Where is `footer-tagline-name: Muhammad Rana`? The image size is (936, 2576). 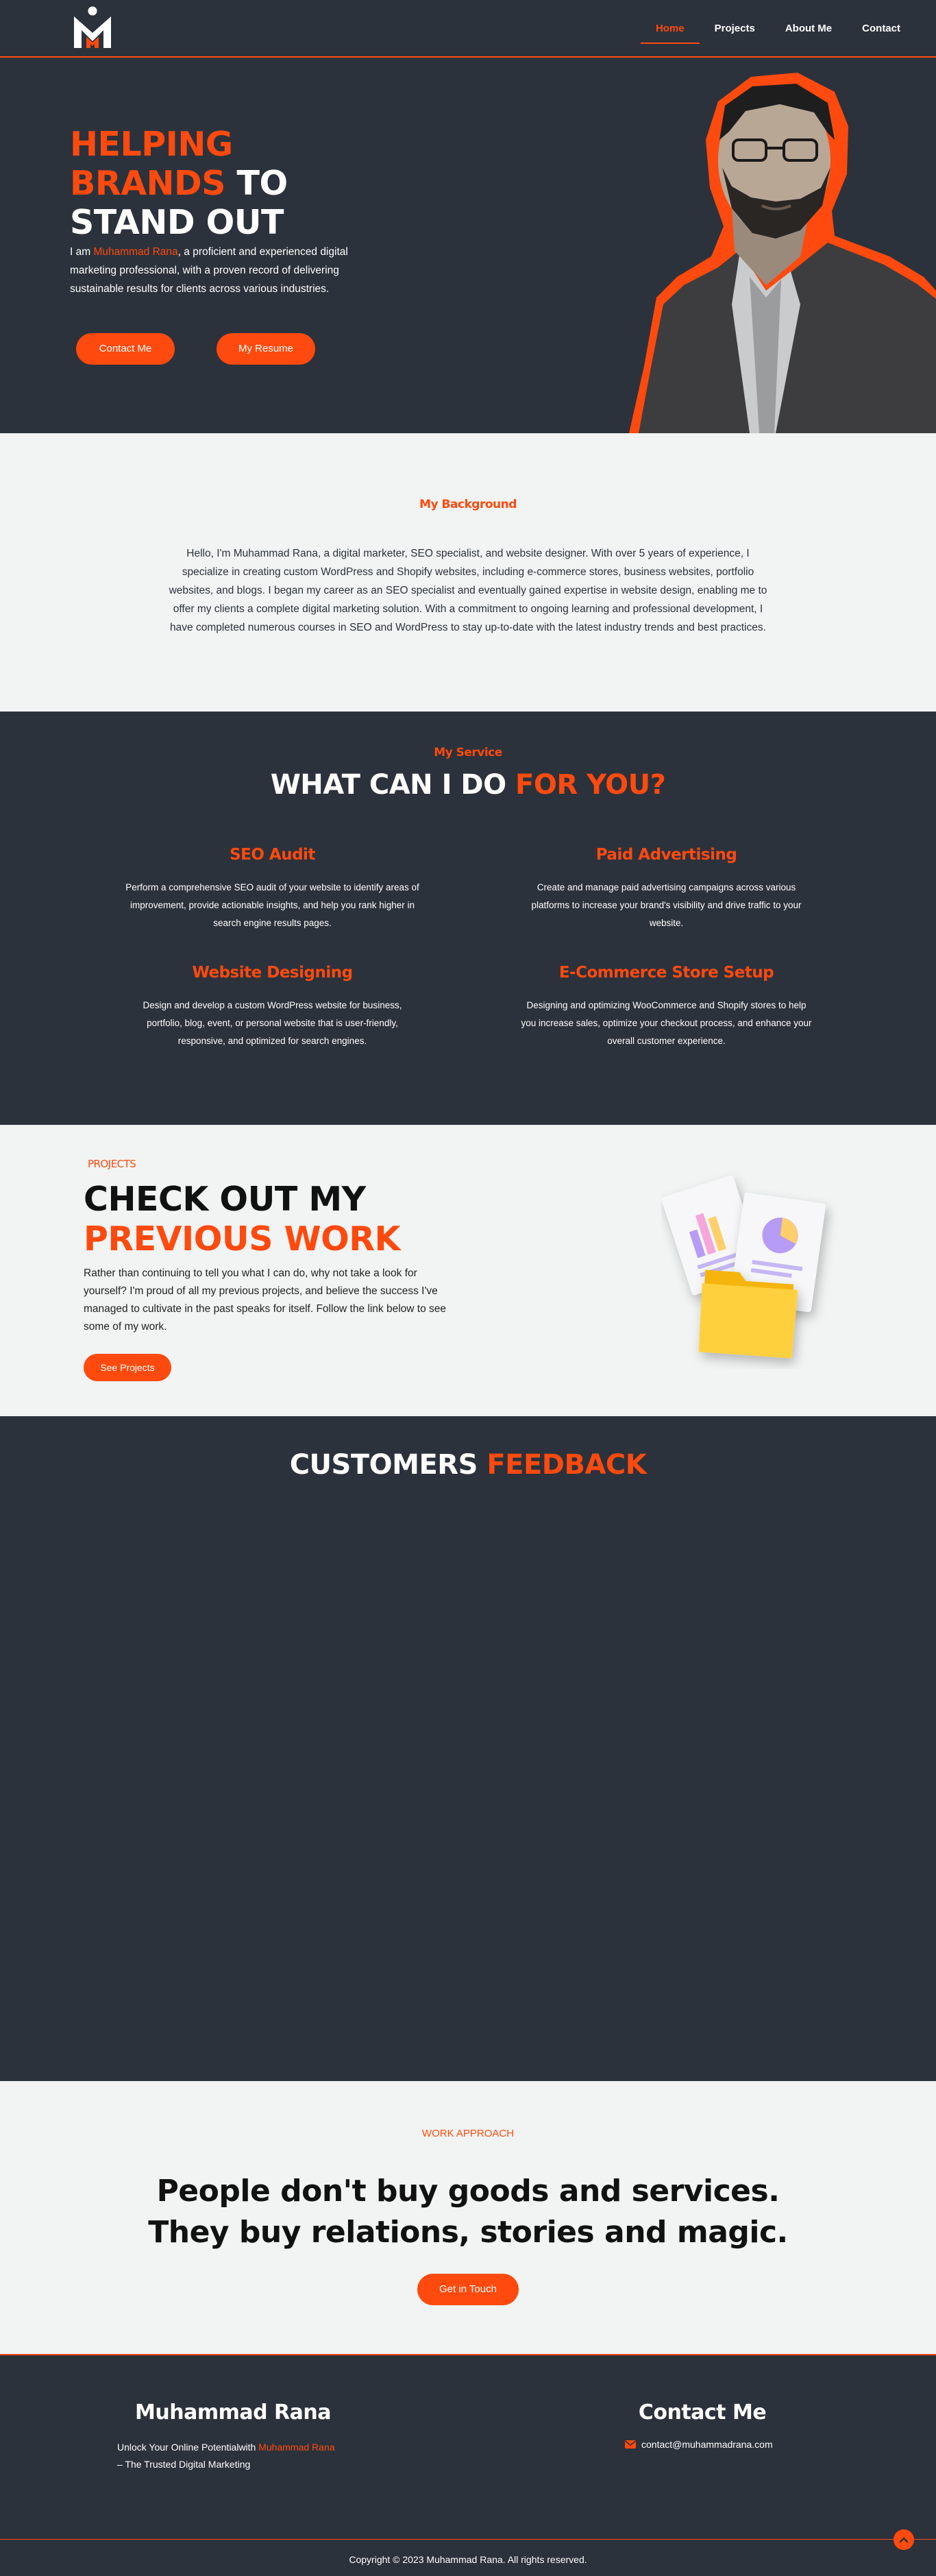 footer-tagline-name: Muhammad Rana is located at coordinates (296, 2447).